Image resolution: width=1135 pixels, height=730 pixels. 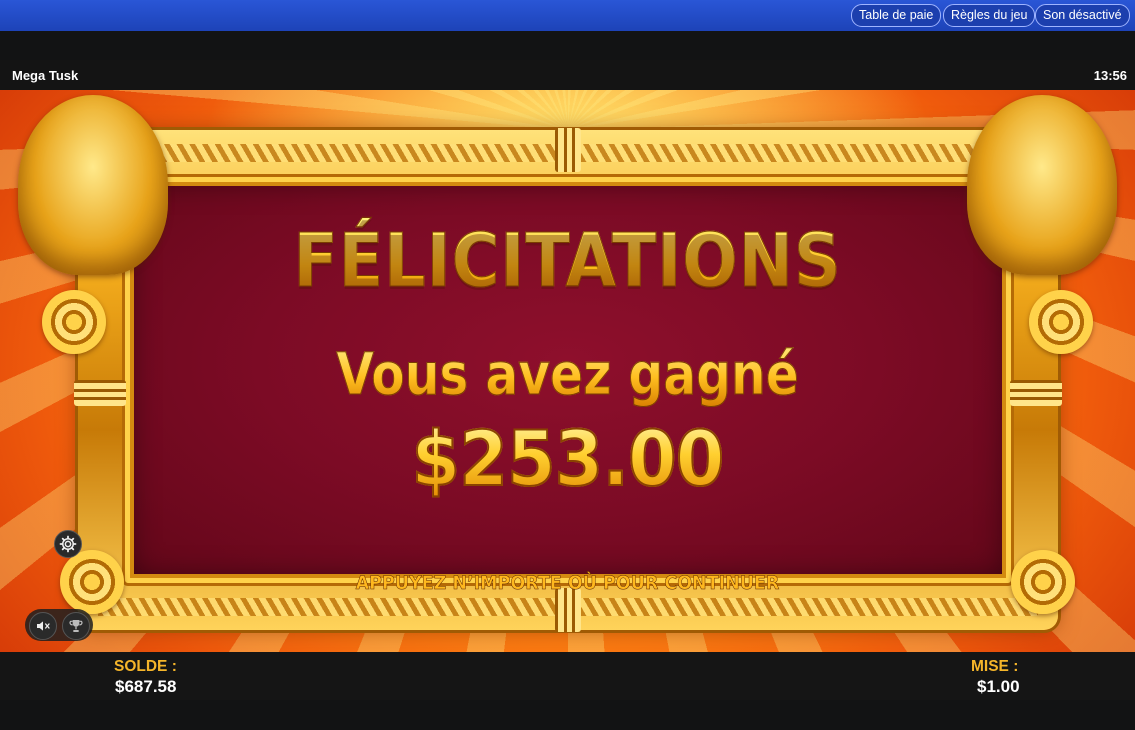 What do you see at coordinates (989, 15) in the screenshot?
I see `game-rules-button: Règles du jeu` at bounding box center [989, 15].